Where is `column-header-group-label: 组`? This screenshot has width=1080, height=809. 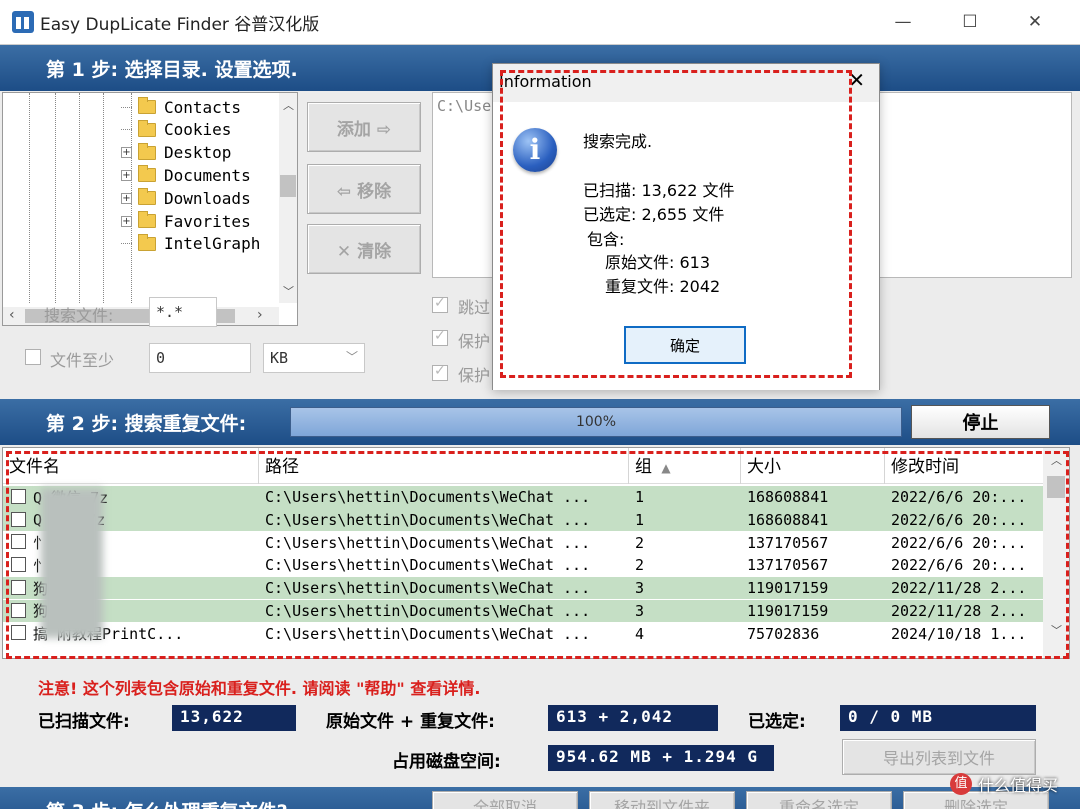
column-header-group-label: 组 is located at coordinates (643, 467).